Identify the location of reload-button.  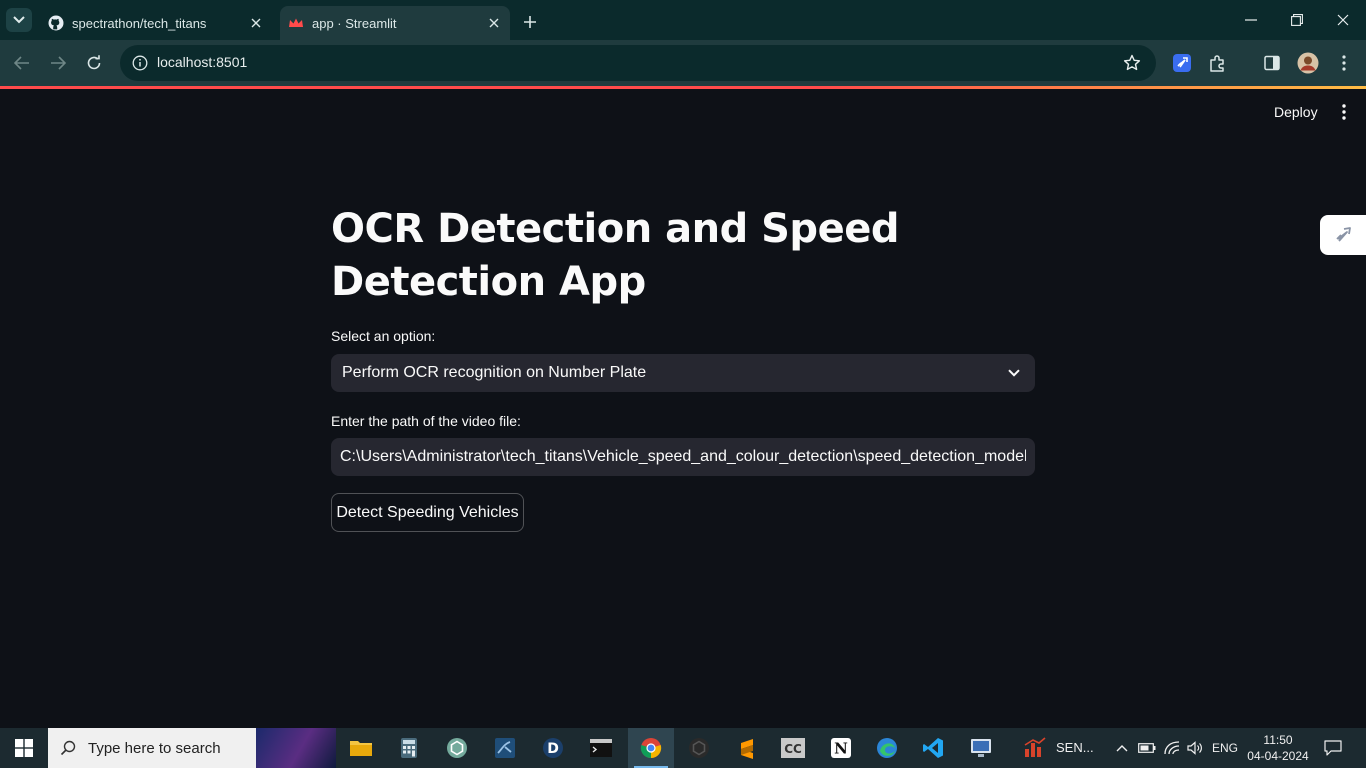
(94, 63).